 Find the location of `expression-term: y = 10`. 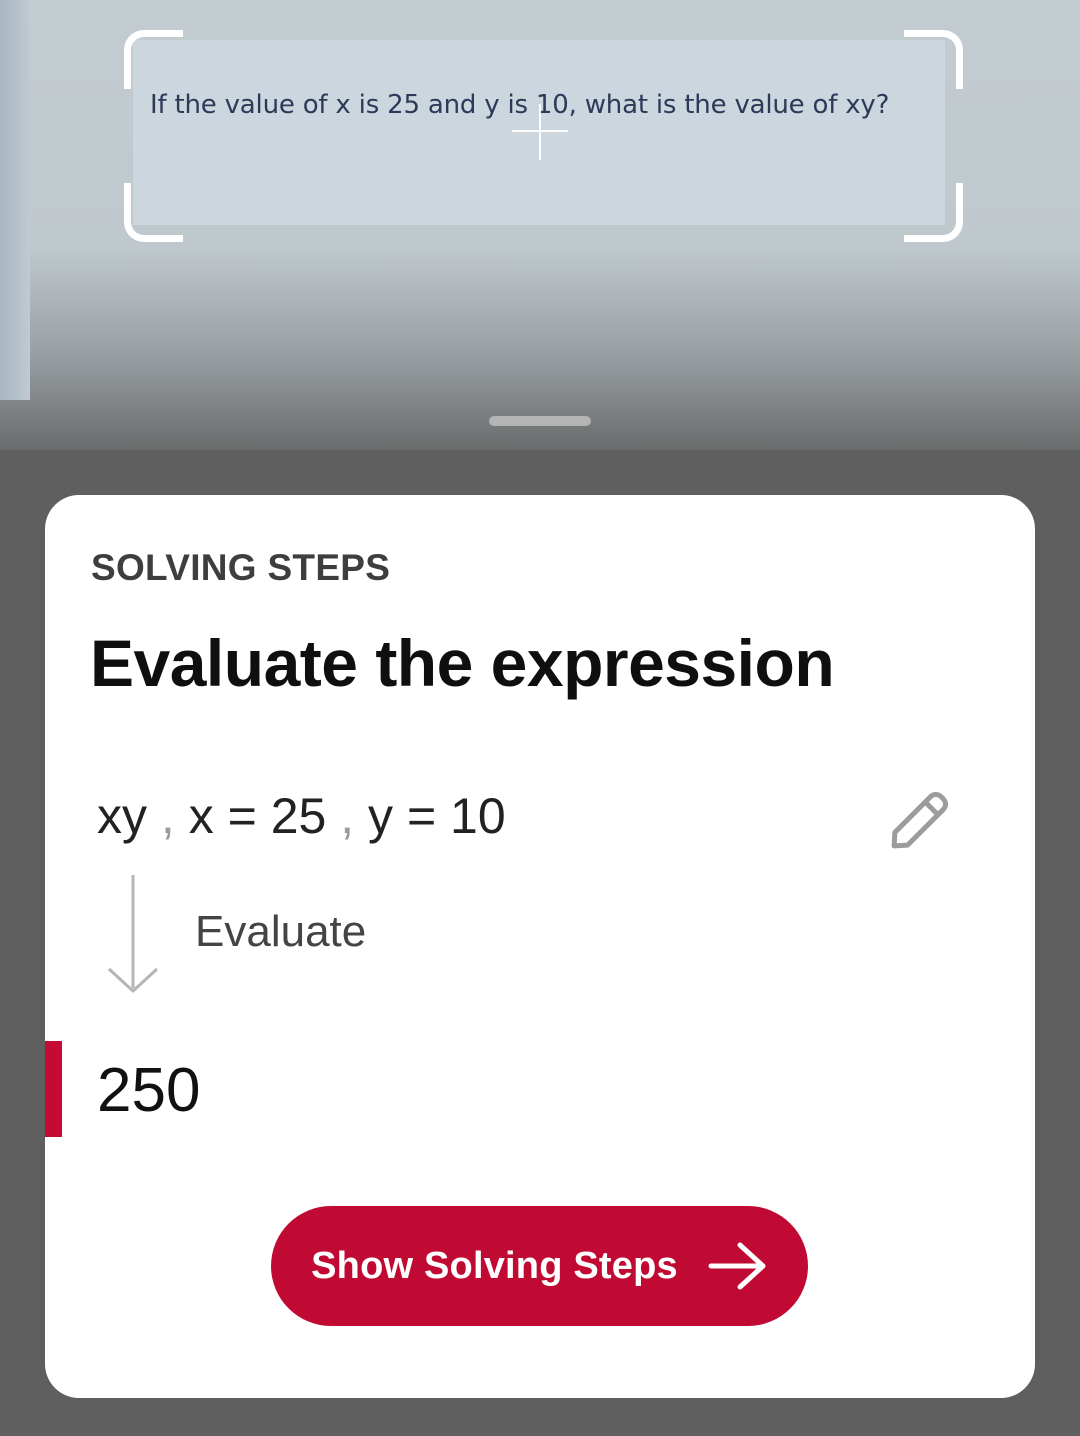

expression-term: y = 10 is located at coordinates (437, 816).